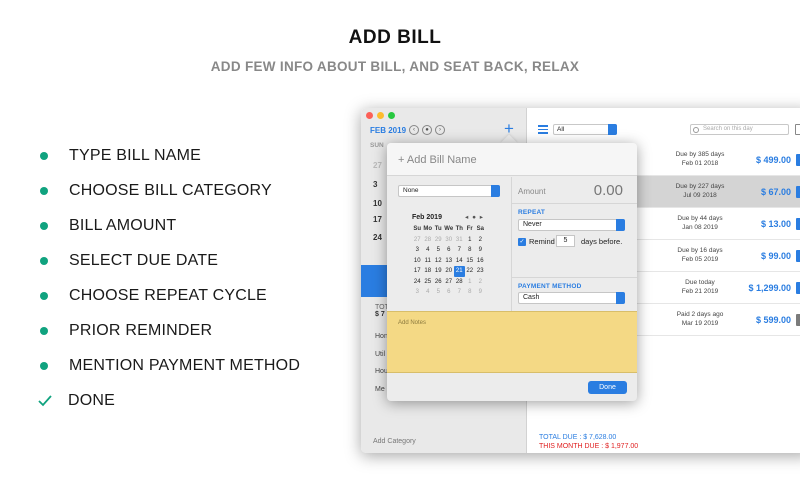 The image size is (800, 500). Describe the element at coordinates (168, 295) in the screenshot. I see `feature-label: CHOOSE REPEAT CYCLE` at that location.